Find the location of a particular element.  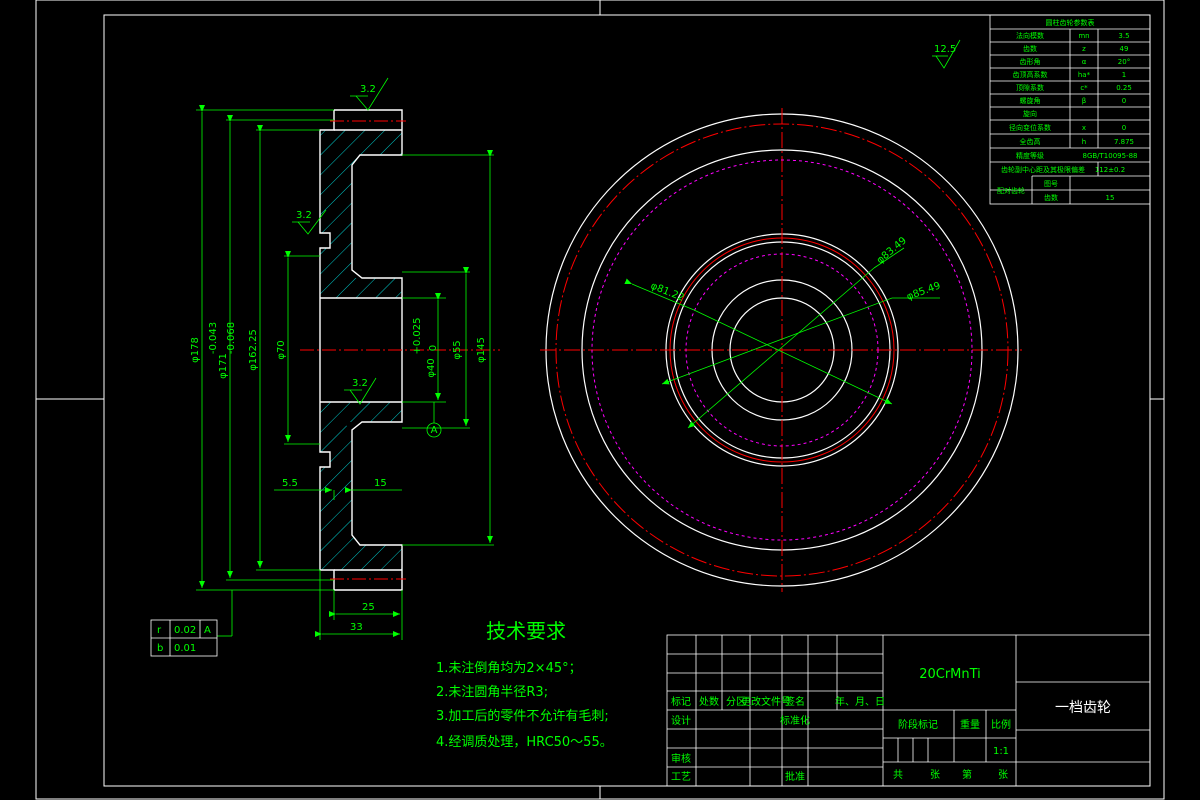

gp-r8-sym: h is located at coordinates (1084, 142).